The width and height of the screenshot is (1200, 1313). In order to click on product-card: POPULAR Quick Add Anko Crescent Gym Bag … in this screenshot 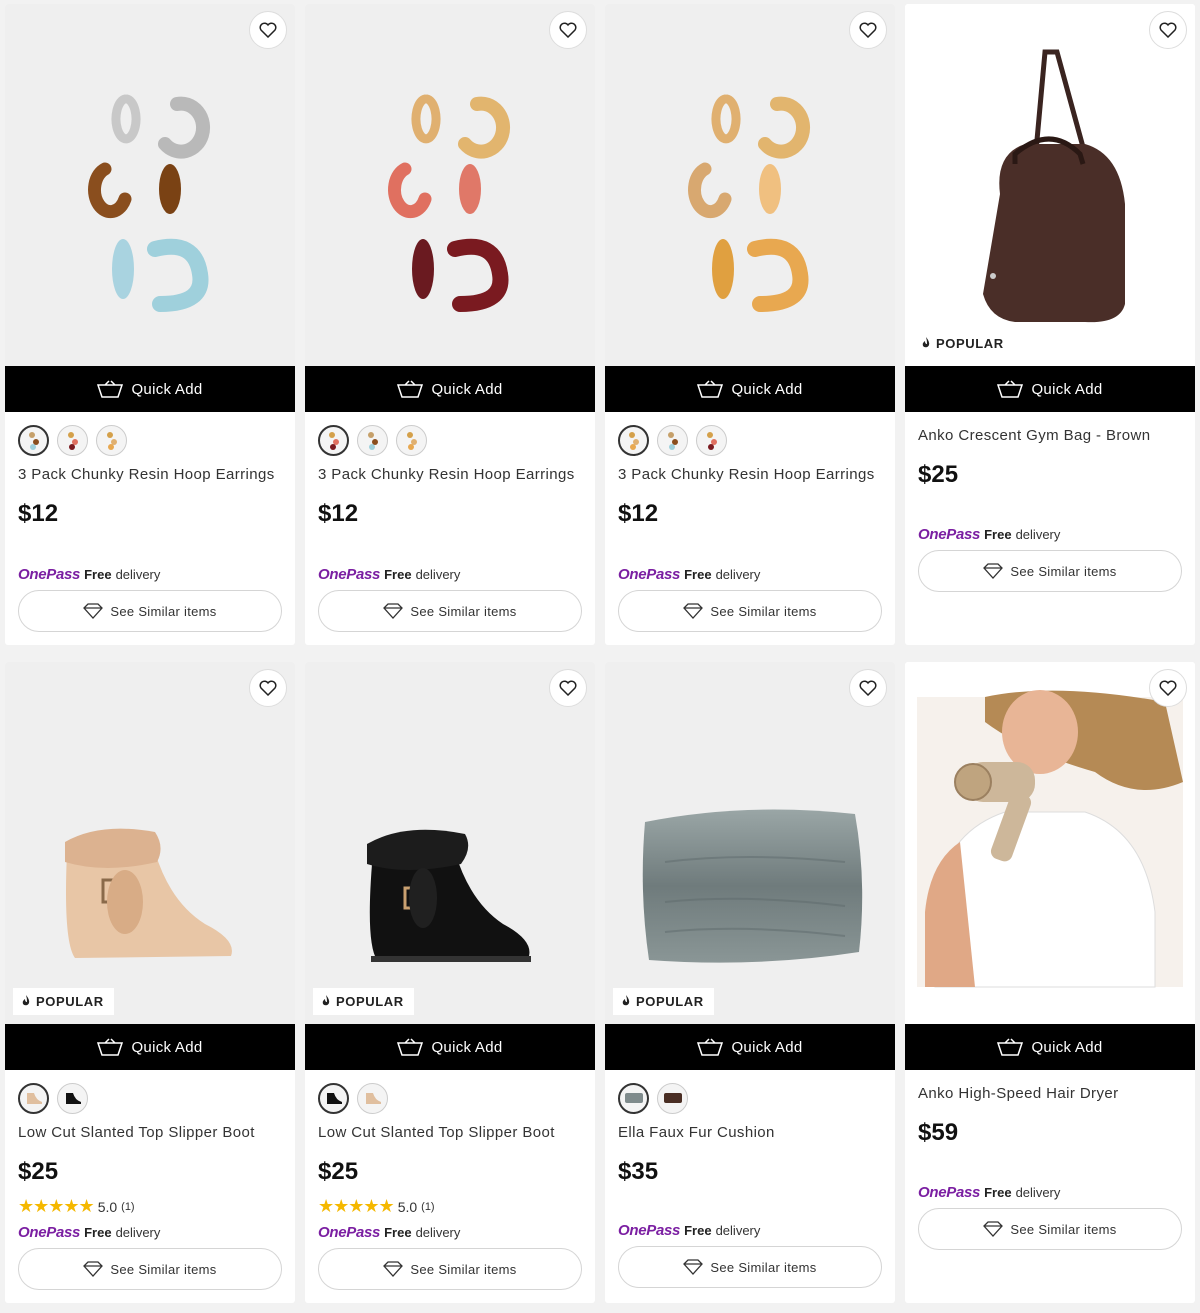, I will do `click(1050, 324)`.